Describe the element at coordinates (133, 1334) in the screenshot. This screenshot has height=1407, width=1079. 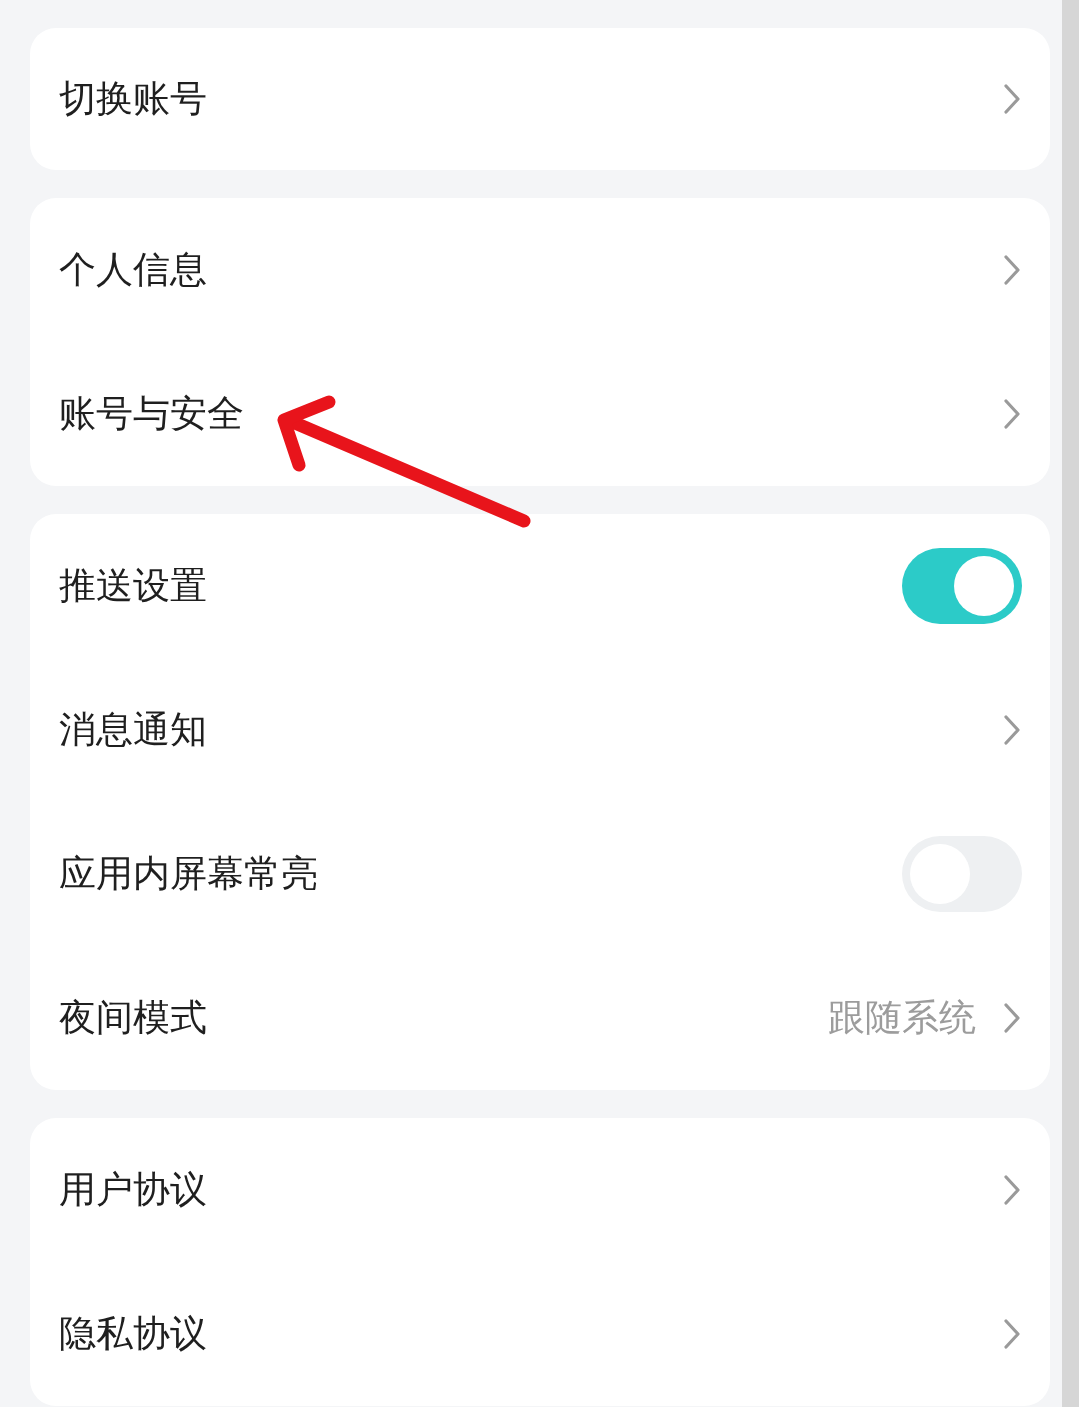
I see `setting-label: 隐私协议` at that location.